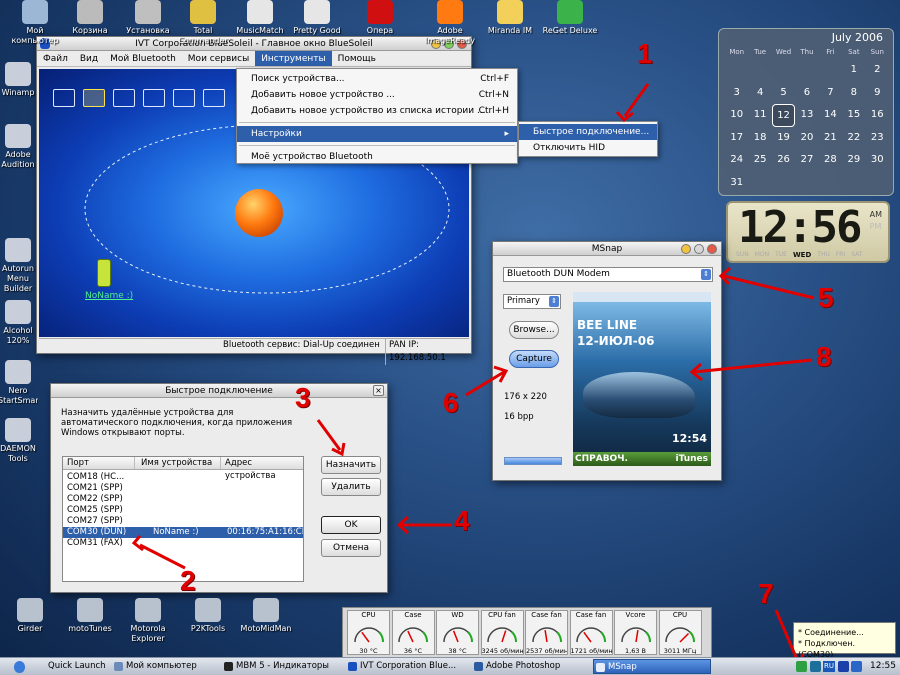  What do you see at coordinates (783, 138) in the screenshot?
I see `calendar-day: 19` at bounding box center [783, 138].